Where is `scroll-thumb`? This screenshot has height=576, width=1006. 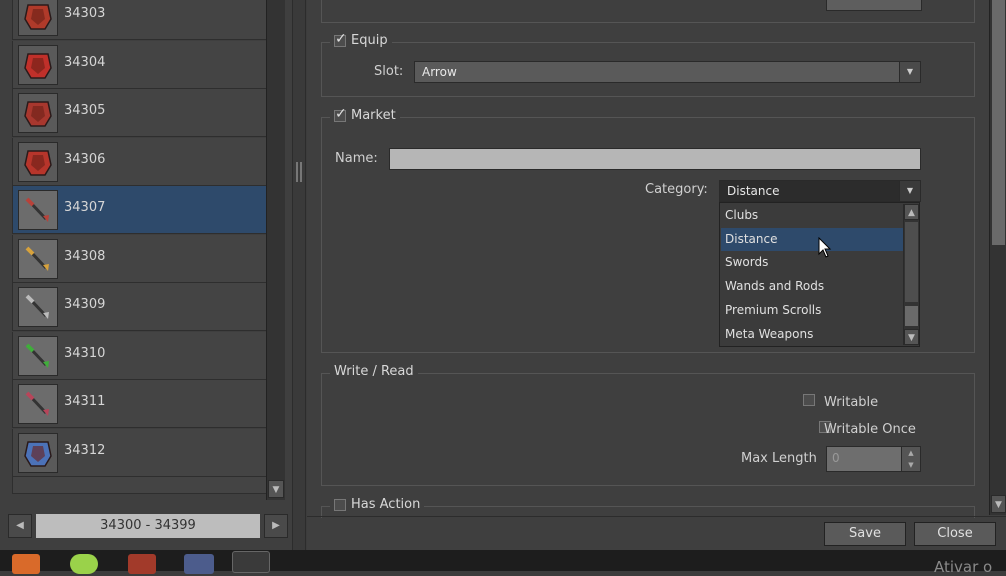 scroll-thumb is located at coordinates (998, 122).